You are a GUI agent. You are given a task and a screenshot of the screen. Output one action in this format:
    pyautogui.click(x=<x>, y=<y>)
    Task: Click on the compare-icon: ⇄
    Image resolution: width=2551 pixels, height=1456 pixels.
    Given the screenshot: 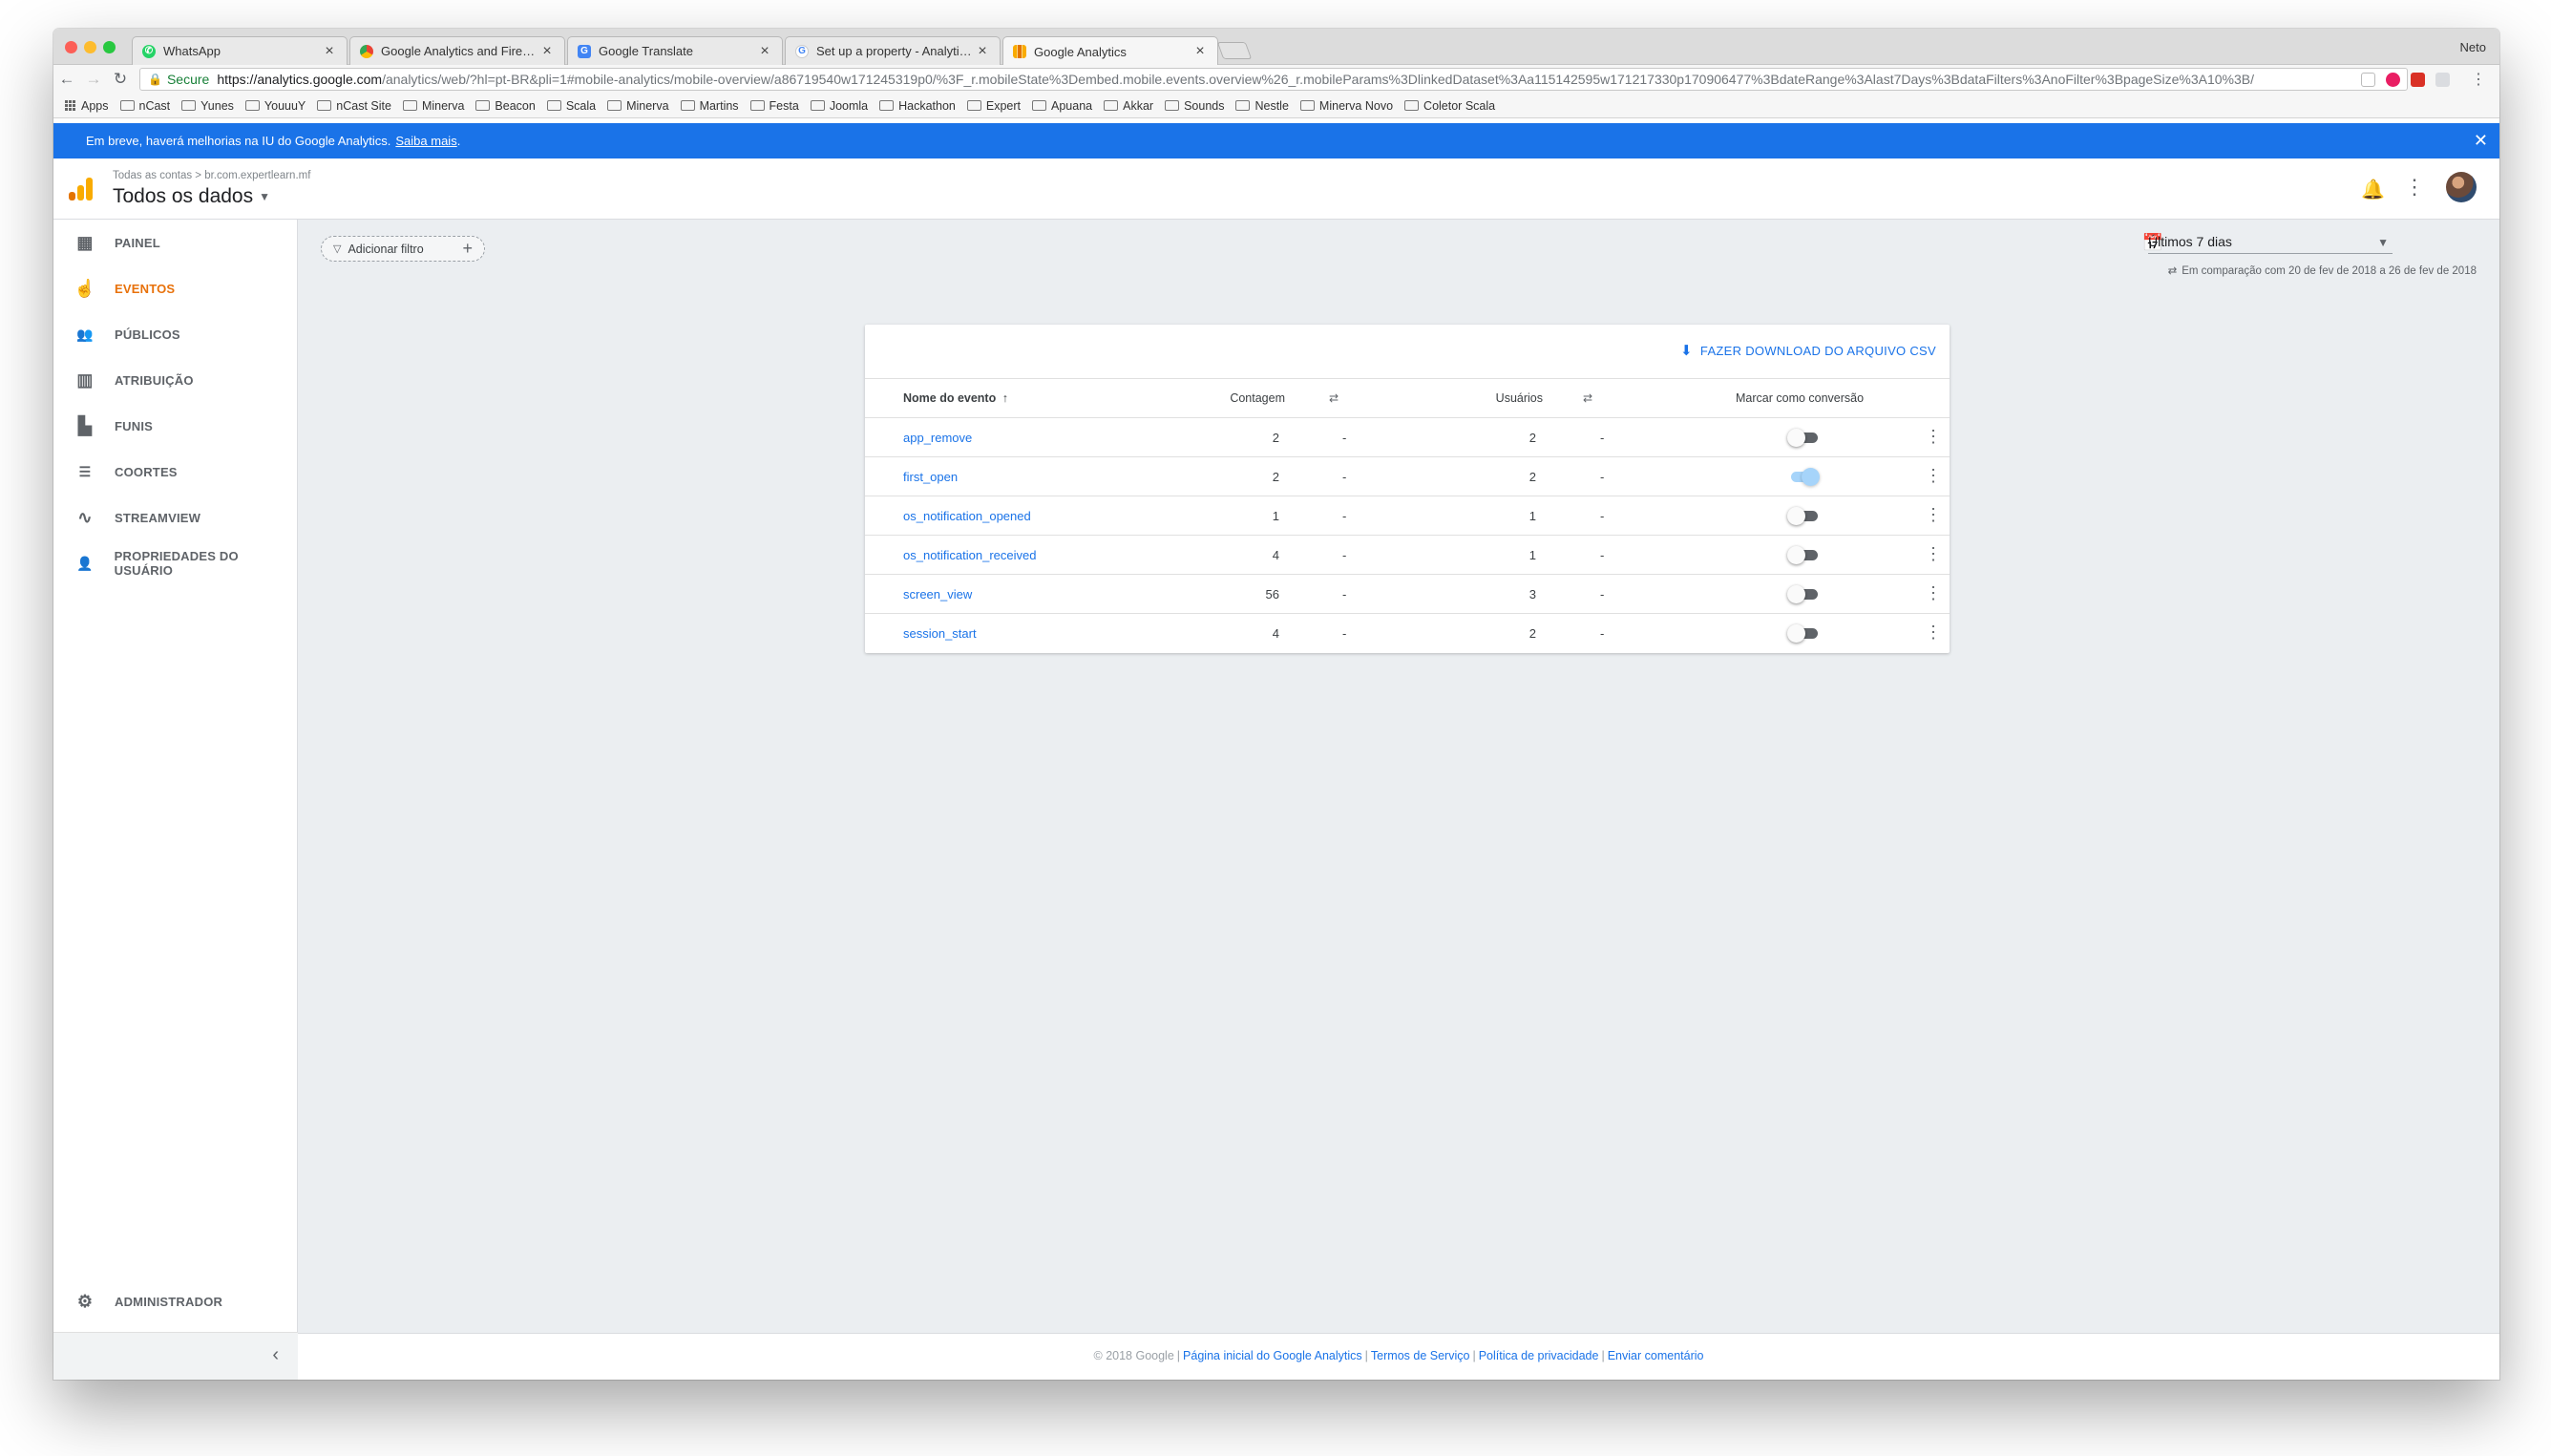 What is the action you would take?
    pyautogui.click(x=1334, y=398)
    